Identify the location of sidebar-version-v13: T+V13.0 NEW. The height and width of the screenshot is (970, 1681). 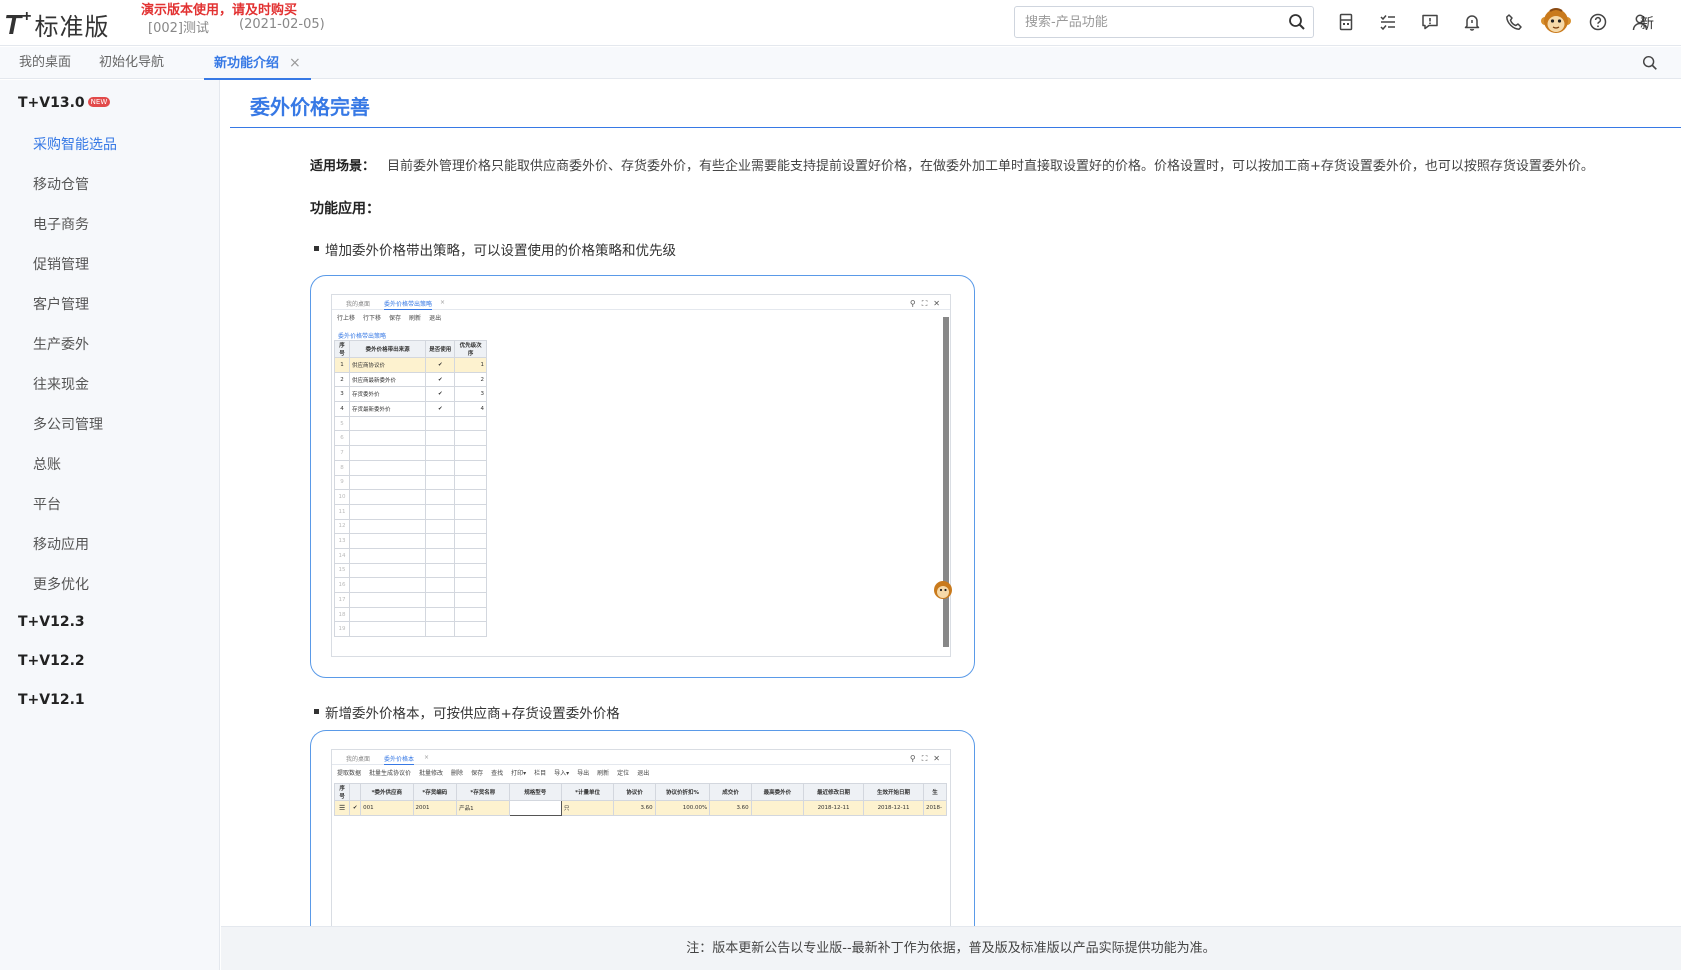
(64, 103).